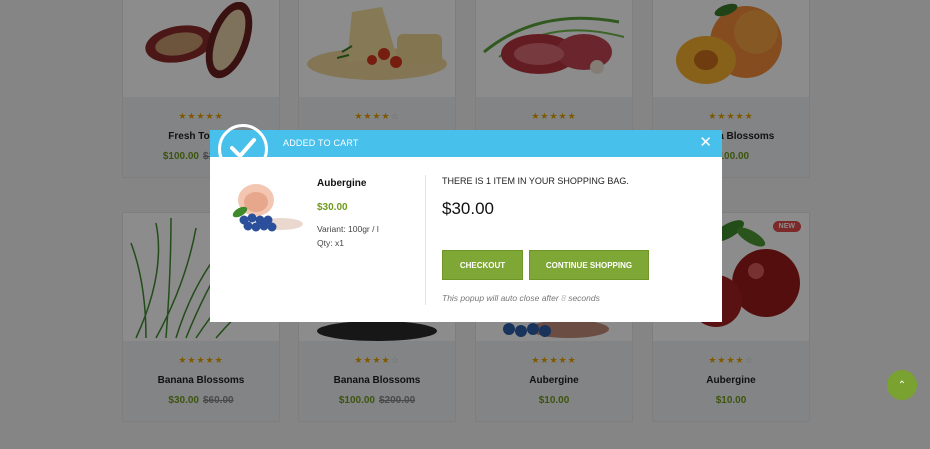 This screenshot has height=449, width=930. Describe the element at coordinates (266, 207) in the screenshot. I see `cart-product-image` at that location.